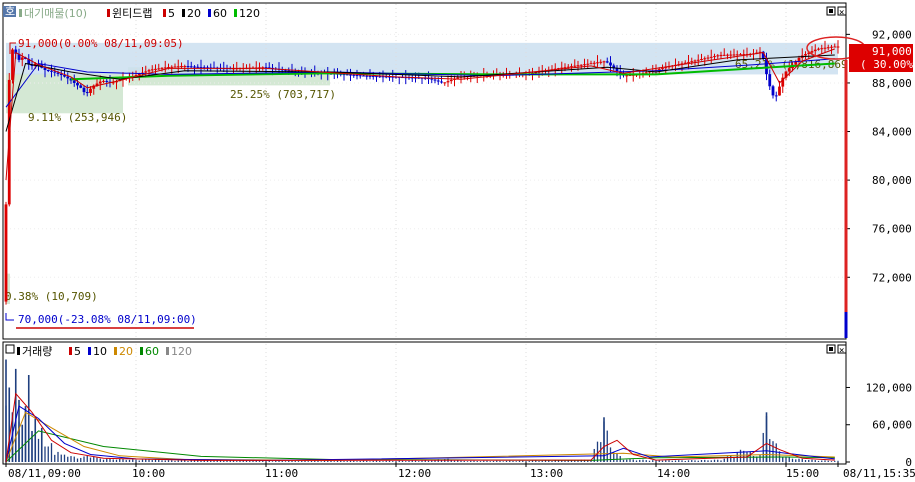 The height and width of the screenshot is (482, 915). Describe the element at coordinates (887, 64) in the screenshot. I see `current-price-pct: ( 30.00%)` at that location.